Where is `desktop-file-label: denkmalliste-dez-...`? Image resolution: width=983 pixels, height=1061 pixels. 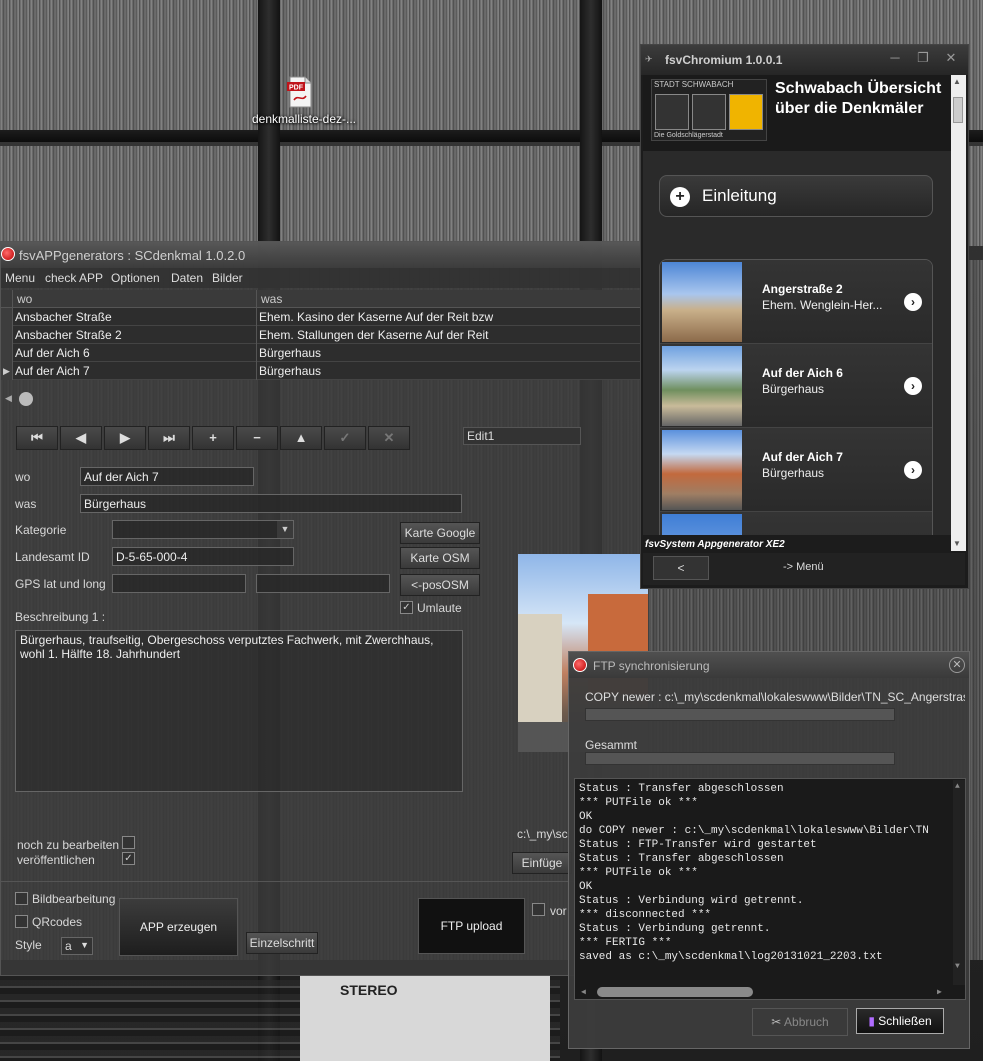 desktop-file-label: denkmalliste-dez-... is located at coordinates (304, 119).